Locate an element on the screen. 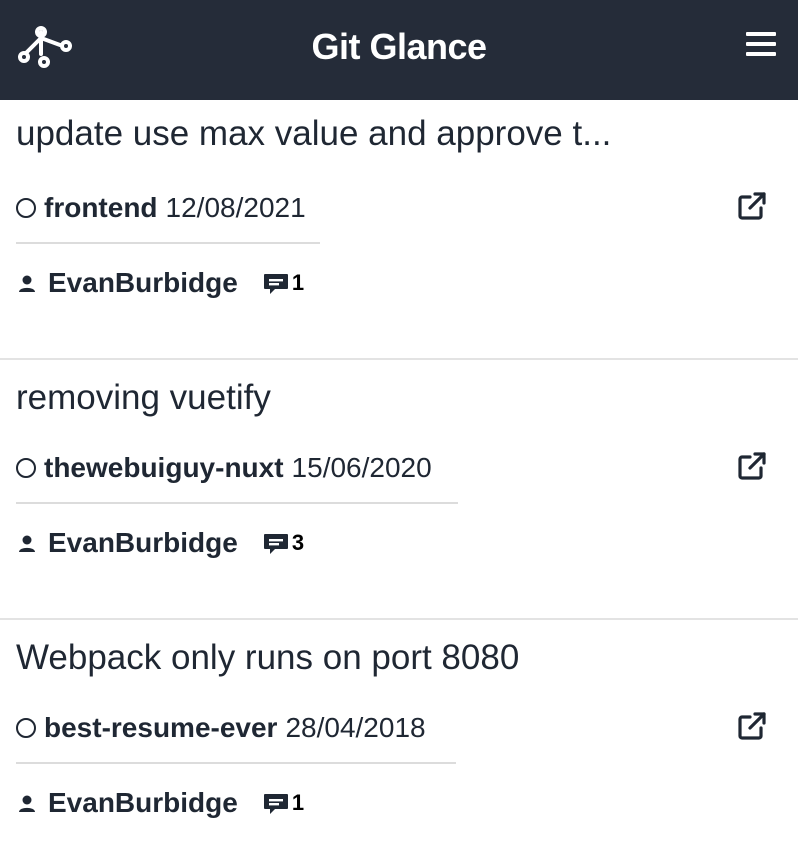 The height and width of the screenshot is (854, 798). pr-meta: thewebuiguy-nuxt 15/06/2020 is located at coordinates (237, 478).